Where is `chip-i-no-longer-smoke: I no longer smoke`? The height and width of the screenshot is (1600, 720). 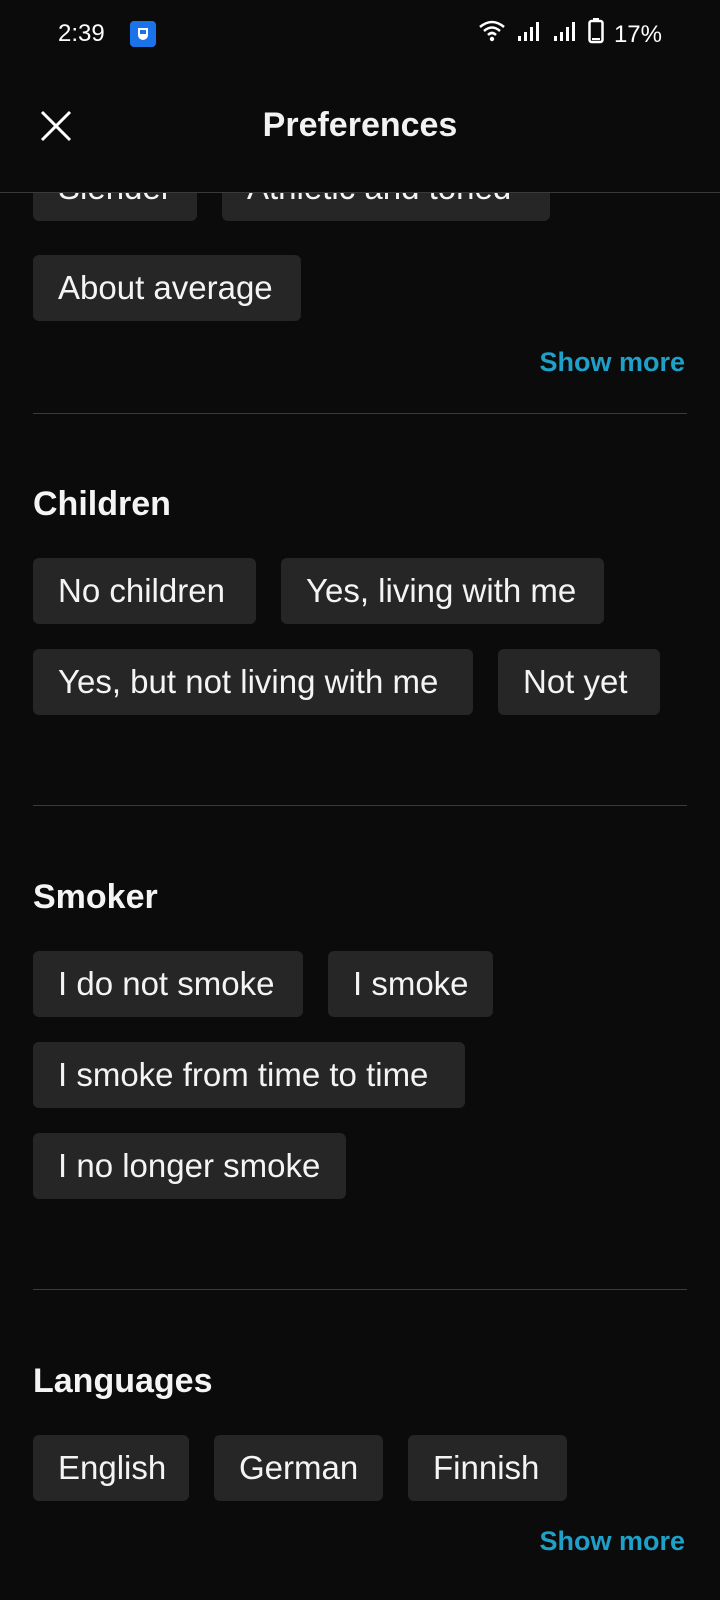 chip-i-no-longer-smoke: I no longer smoke is located at coordinates (189, 1166).